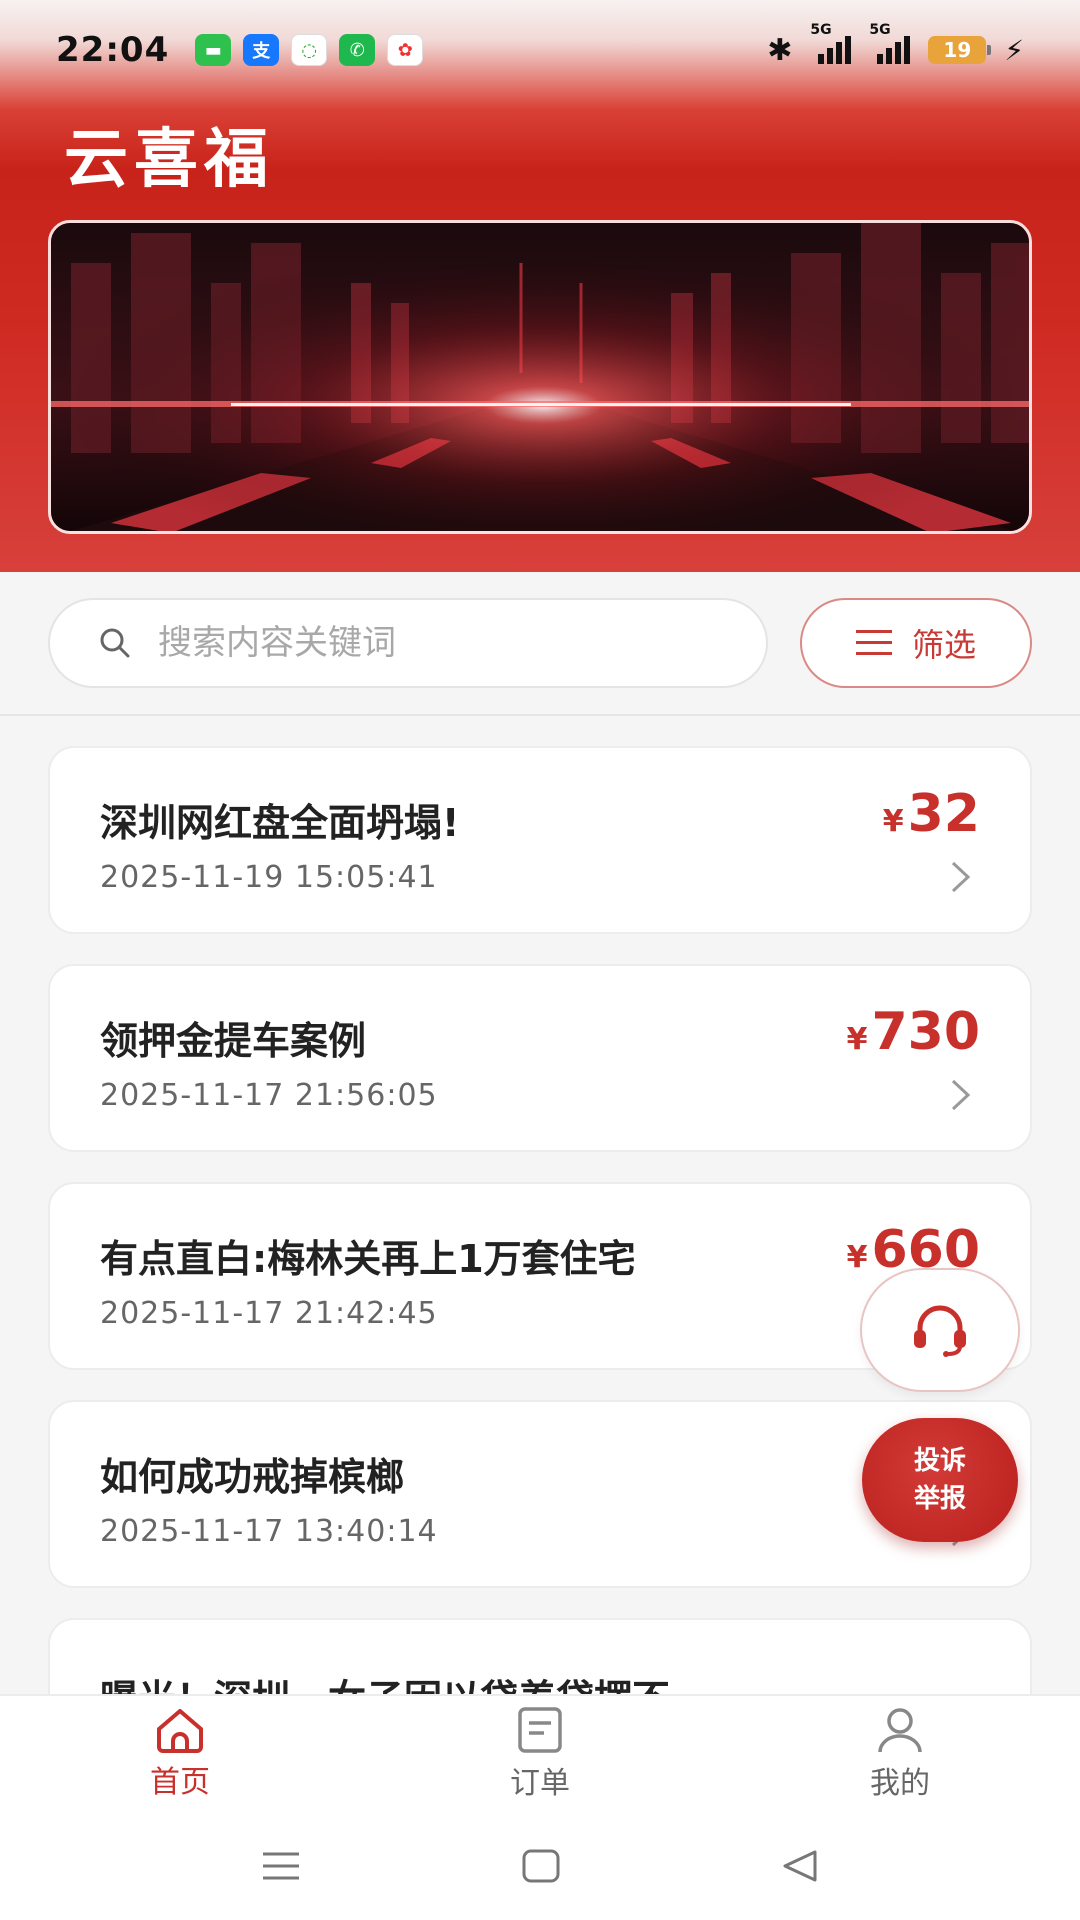  I want to click on network-type-label: 5G, so click(821, 30).